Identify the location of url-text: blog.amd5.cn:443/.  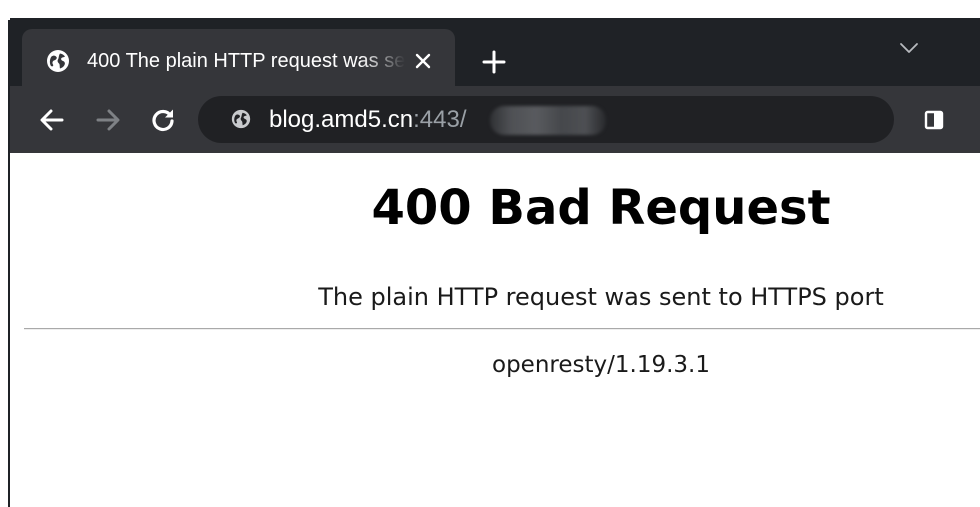
(367, 119).